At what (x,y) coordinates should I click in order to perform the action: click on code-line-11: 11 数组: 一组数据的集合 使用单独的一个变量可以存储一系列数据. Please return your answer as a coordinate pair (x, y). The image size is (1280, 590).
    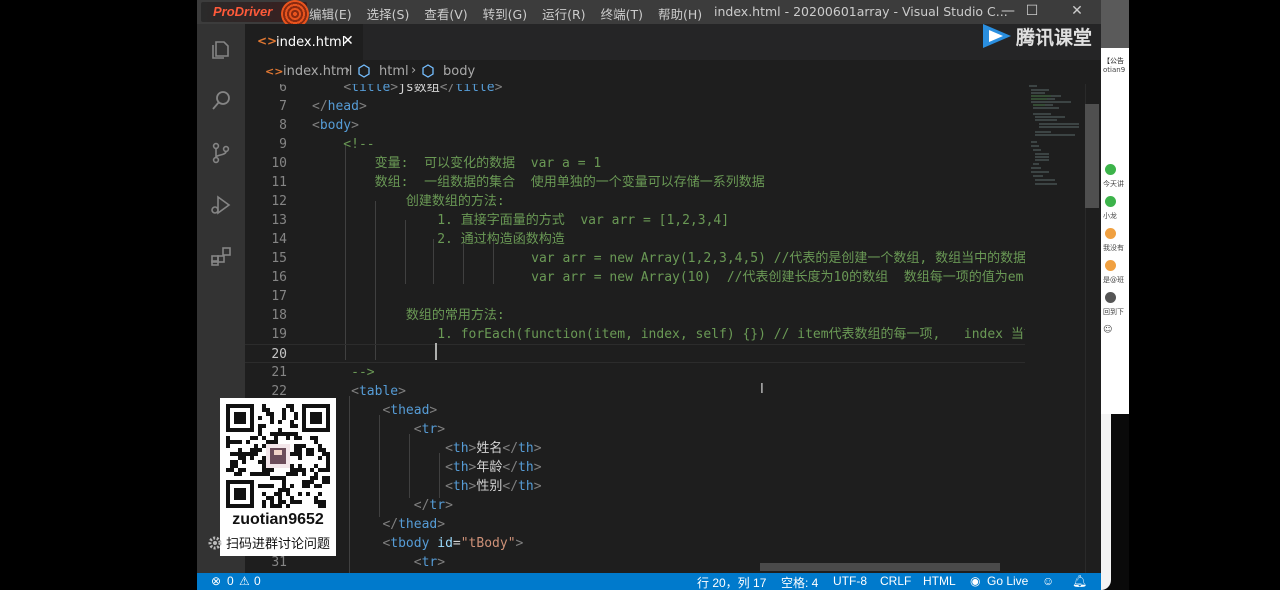
    Looking at the image, I should click on (635, 182).